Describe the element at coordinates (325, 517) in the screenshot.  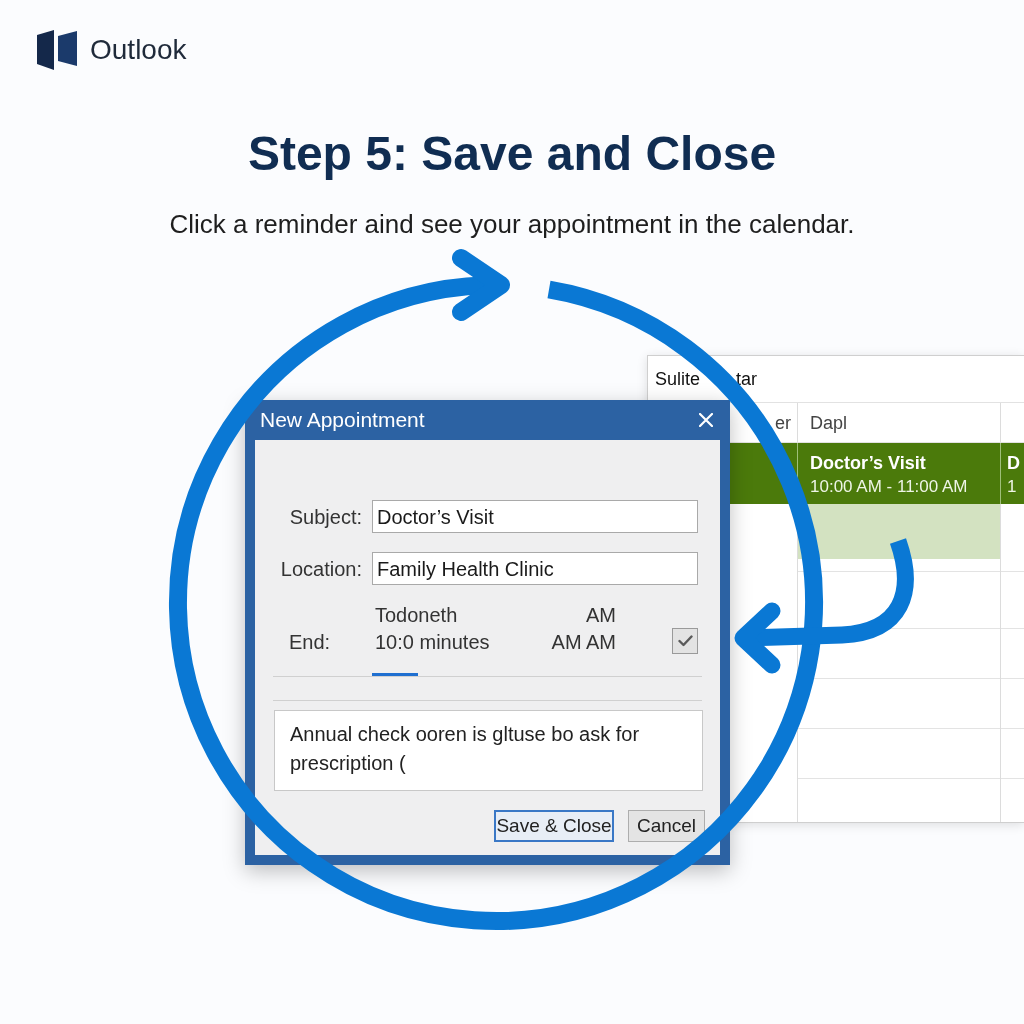
I see `field-label: Subject:` at that location.